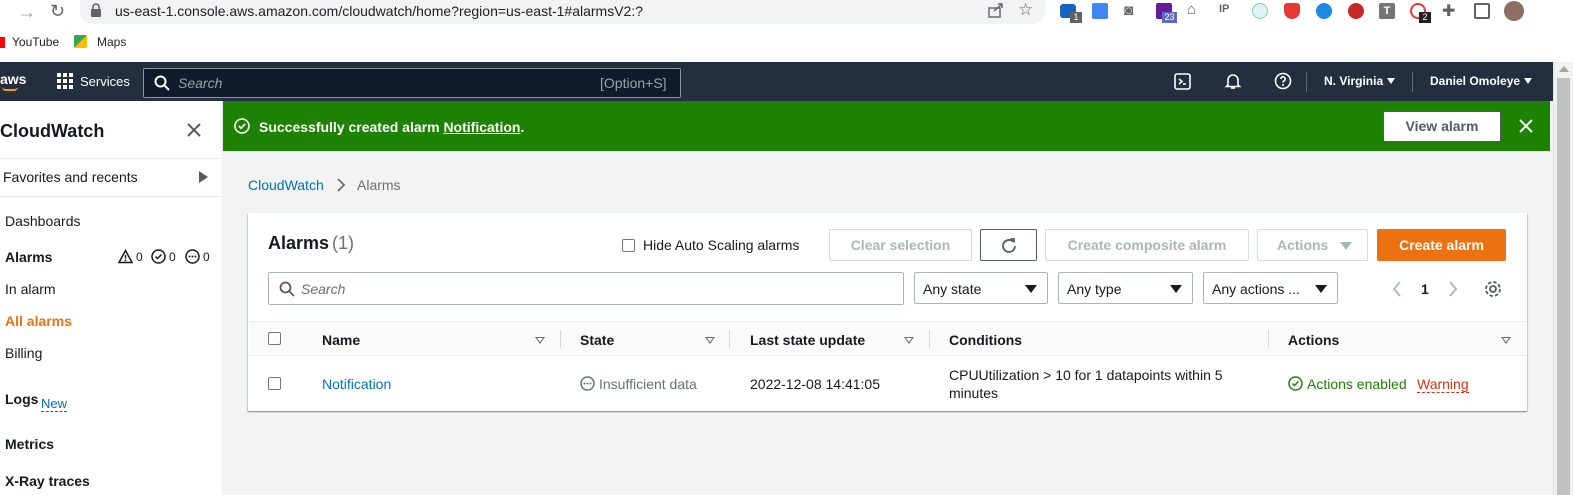 This screenshot has height=495, width=1573. What do you see at coordinates (172, 257) in the screenshot?
I see `alarm-count-ok: 0` at bounding box center [172, 257].